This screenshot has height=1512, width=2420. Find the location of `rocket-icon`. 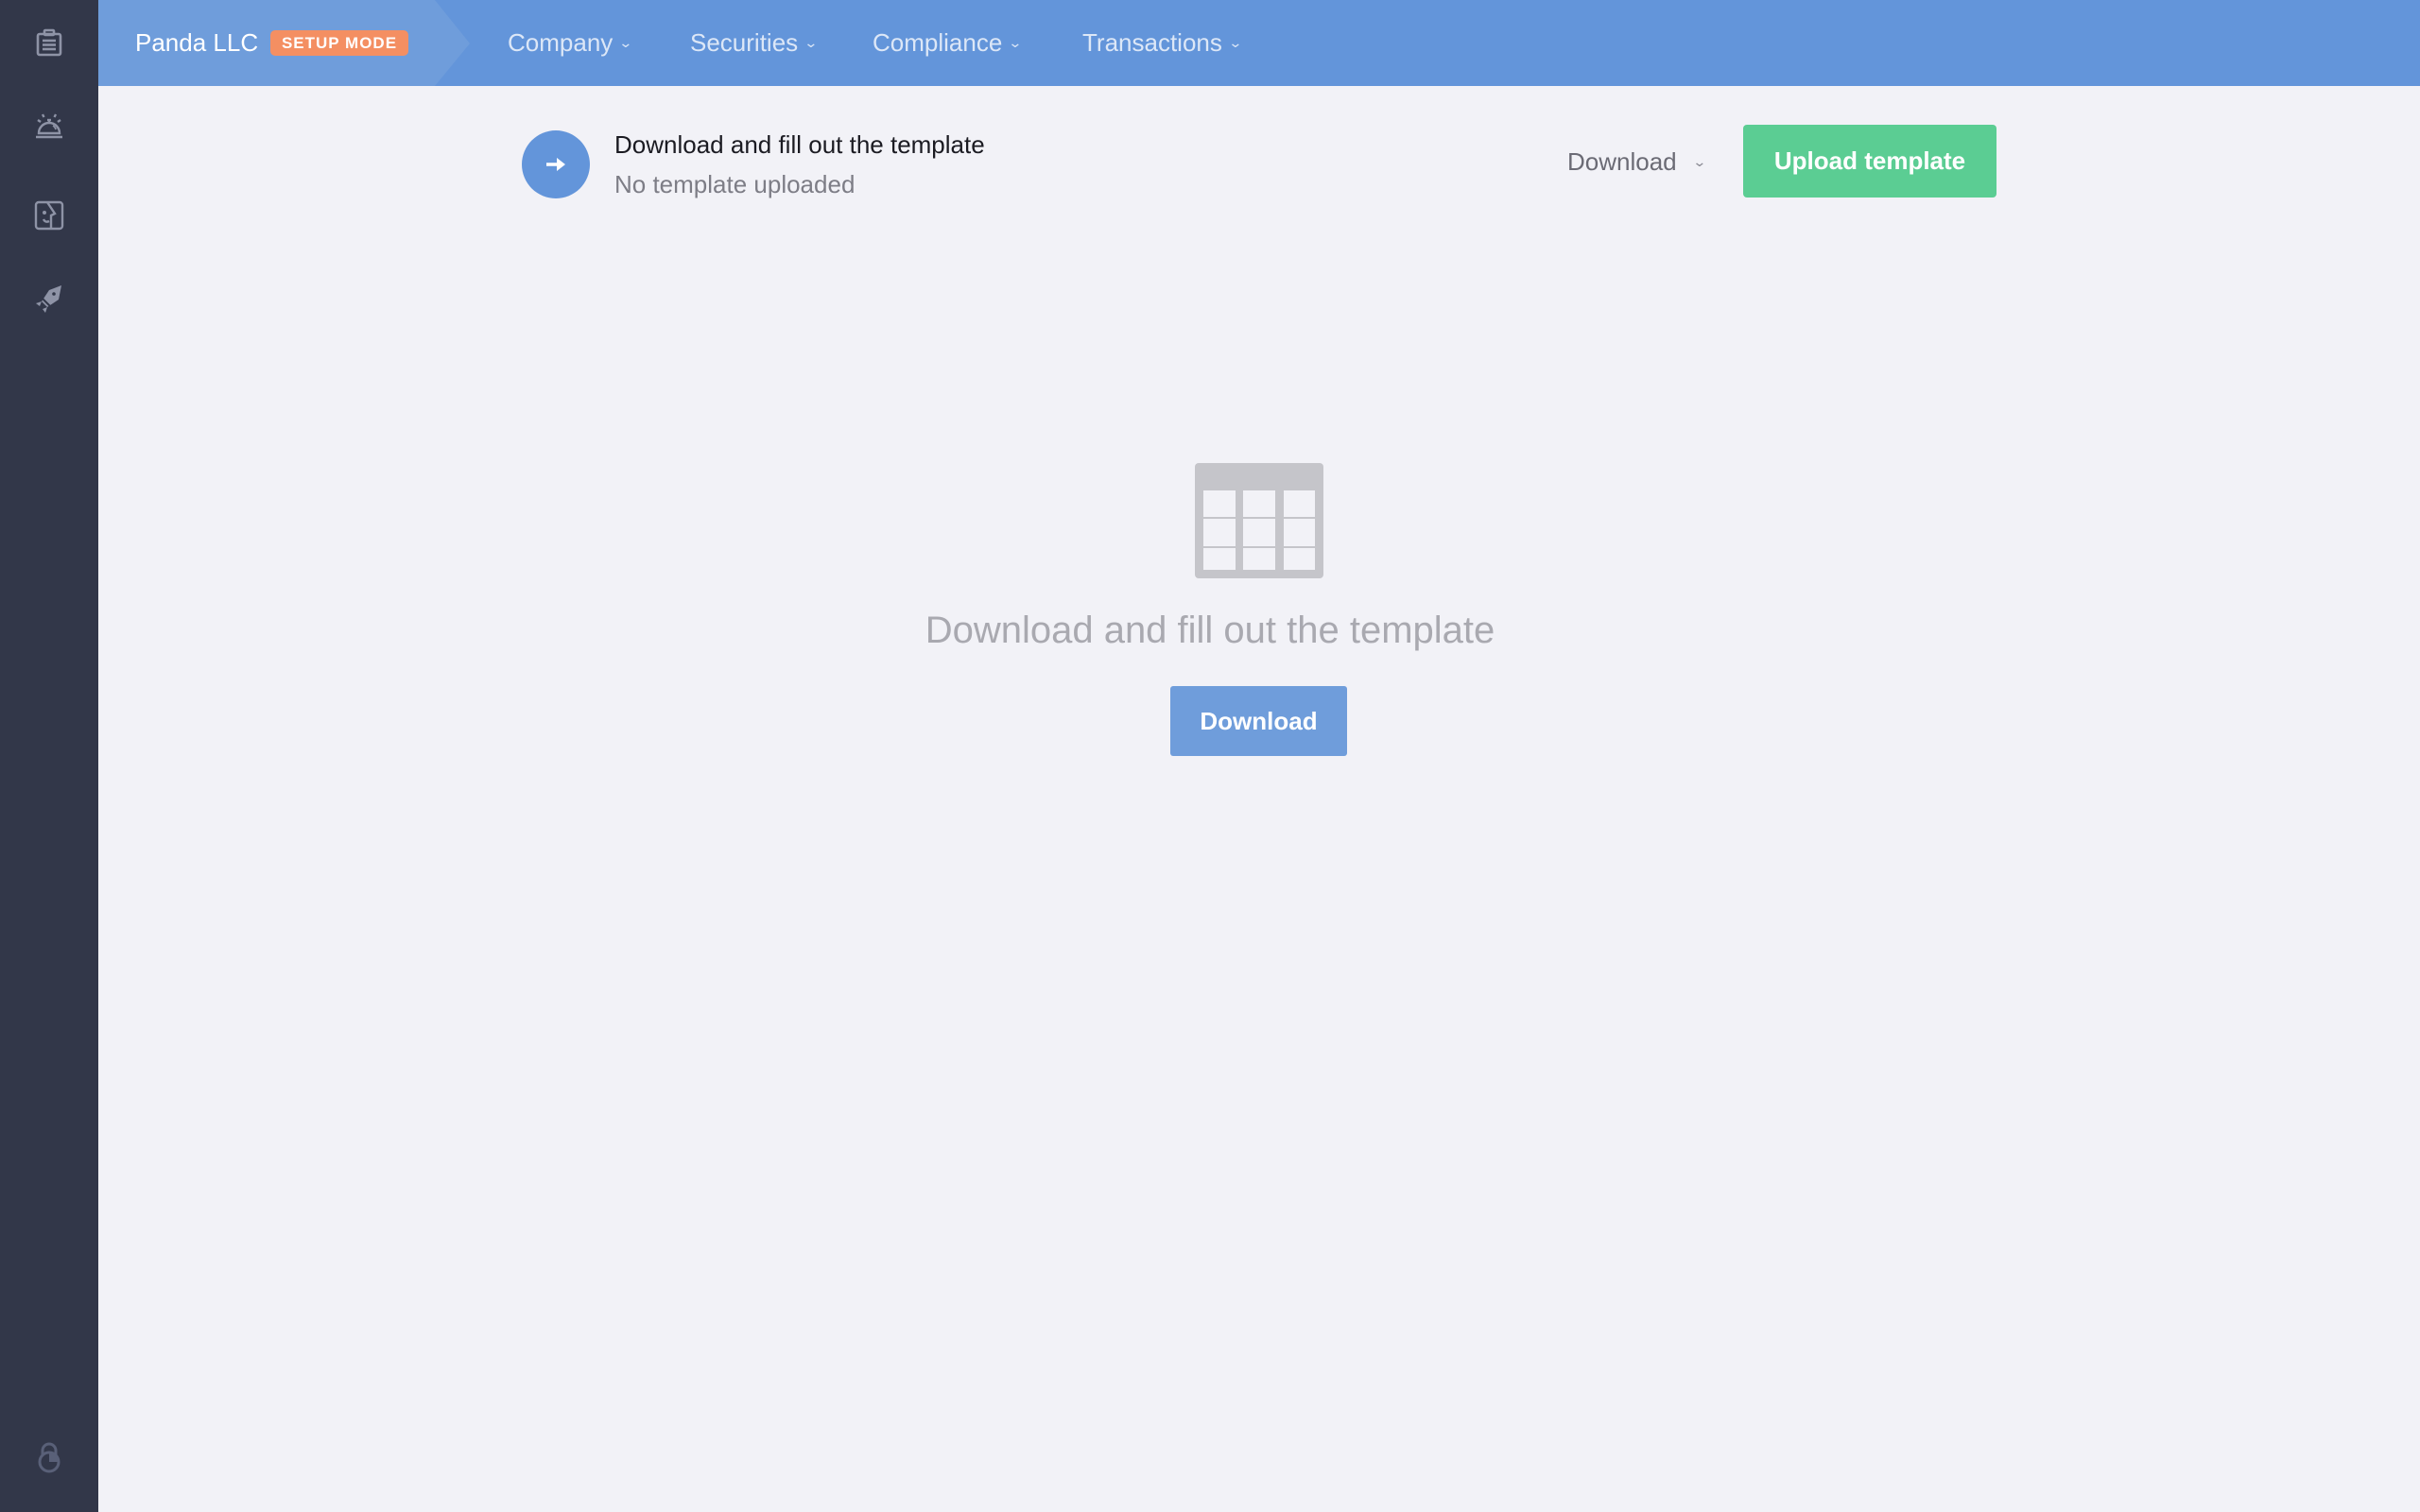

rocket-icon is located at coordinates (48, 299).